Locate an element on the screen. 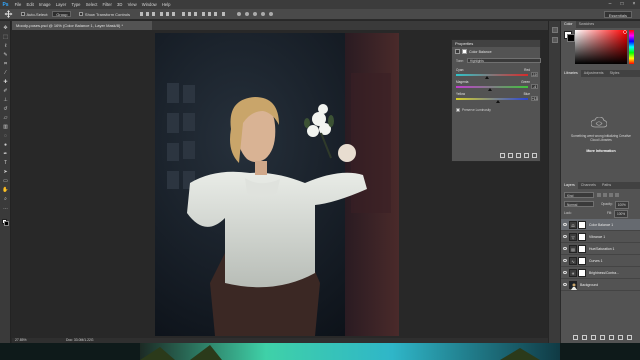 This screenshot has width=640, height=360. menu-item-view: View is located at coordinates (132, 4).